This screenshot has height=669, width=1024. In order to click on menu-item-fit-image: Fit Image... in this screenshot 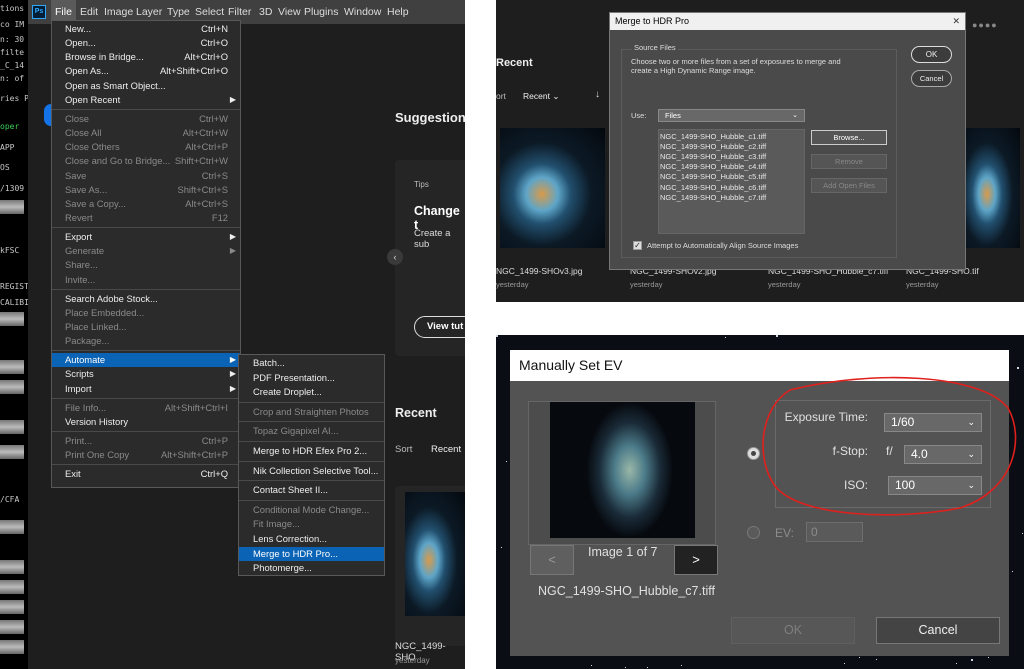, I will do `click(311, 524)`.